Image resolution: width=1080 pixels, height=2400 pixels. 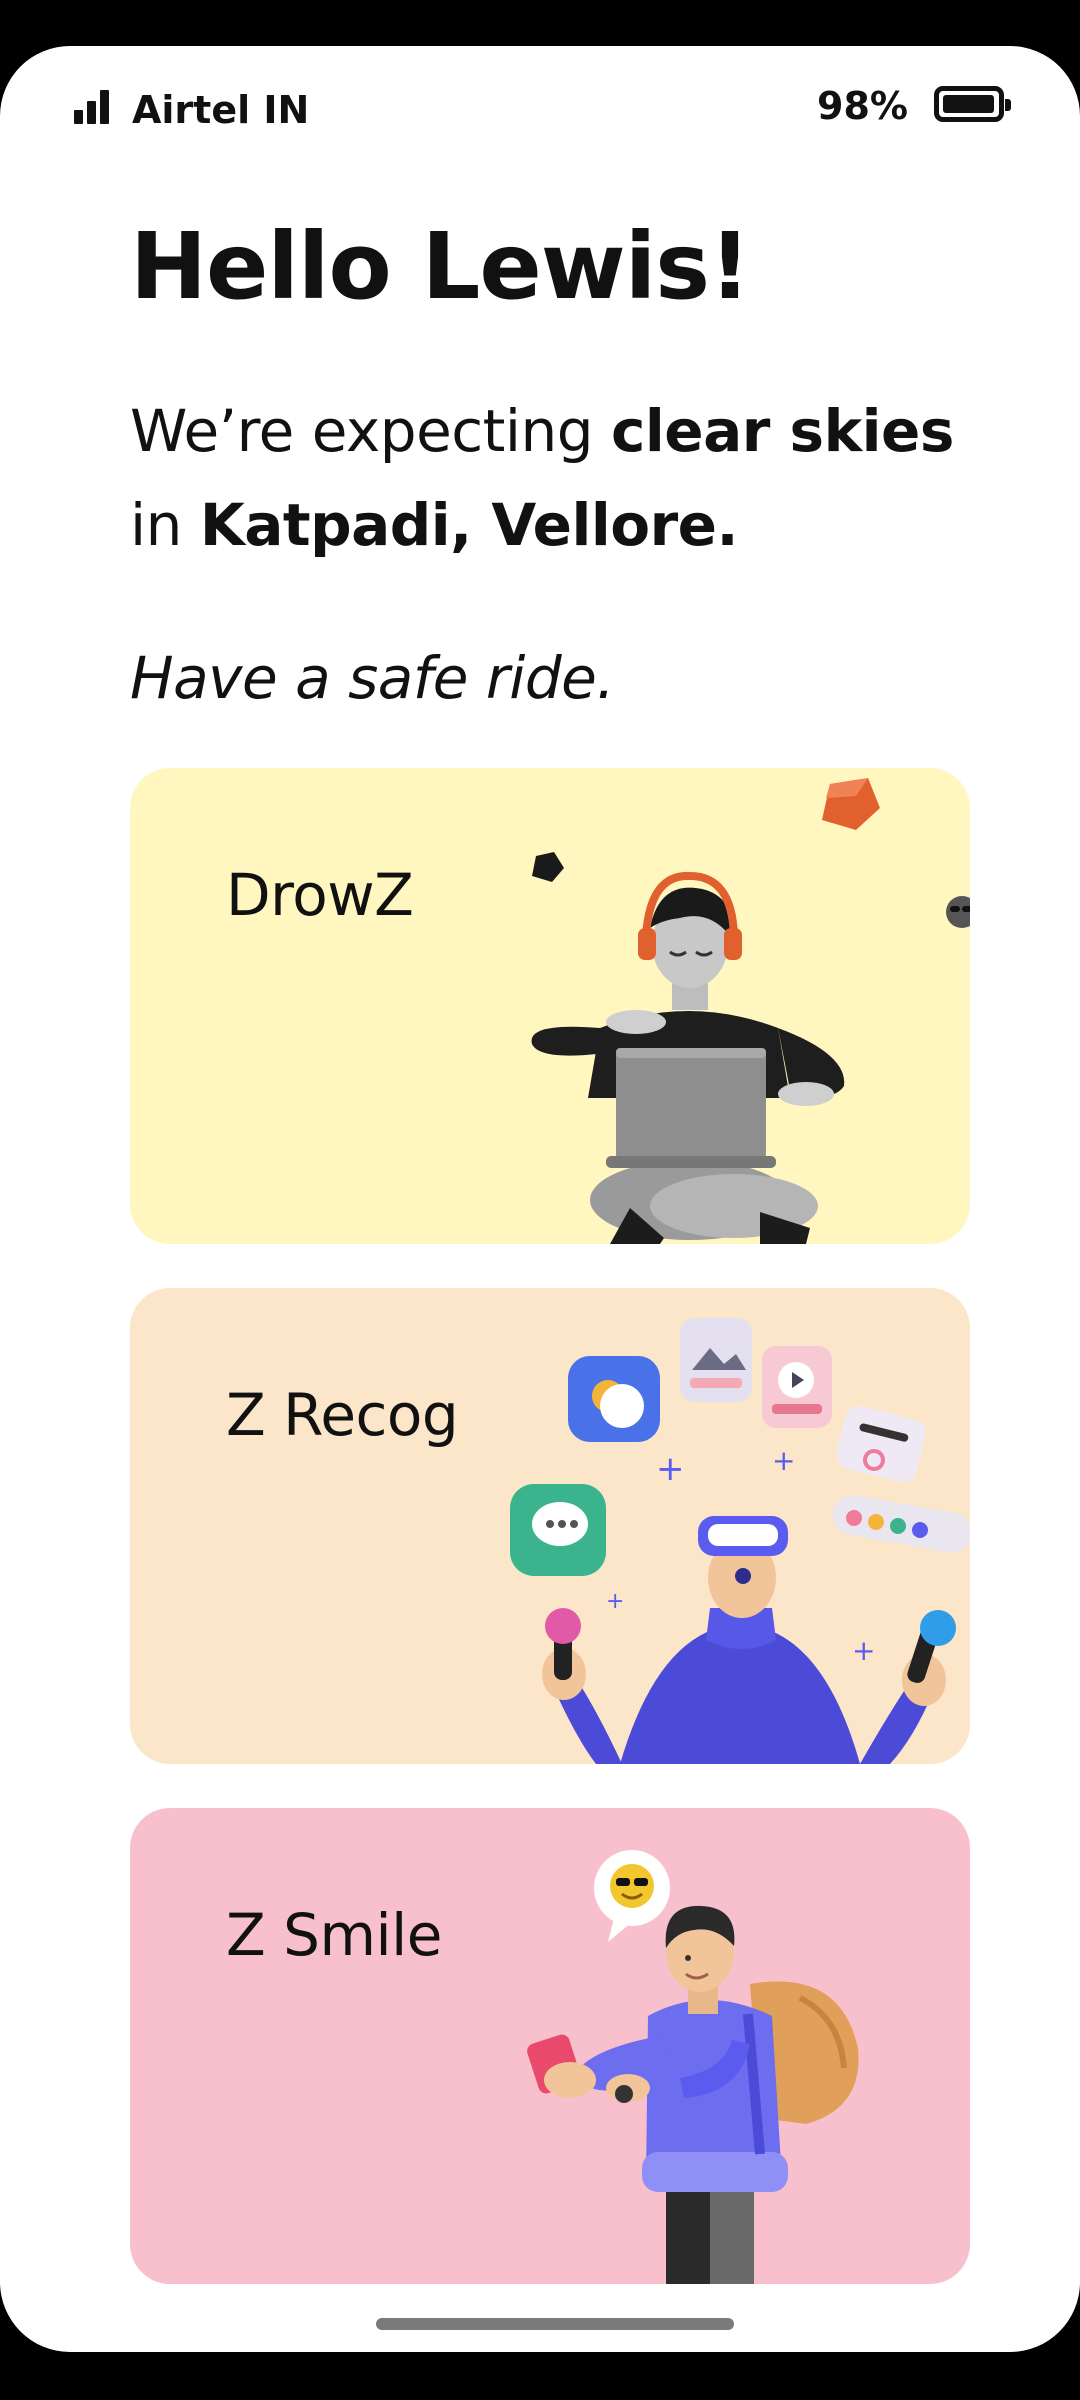 What do you see at coordinates (750, 1011) in the screenshot?
I see `sleeping-person-laptop-illustration` at bounding box center [750, 1011].